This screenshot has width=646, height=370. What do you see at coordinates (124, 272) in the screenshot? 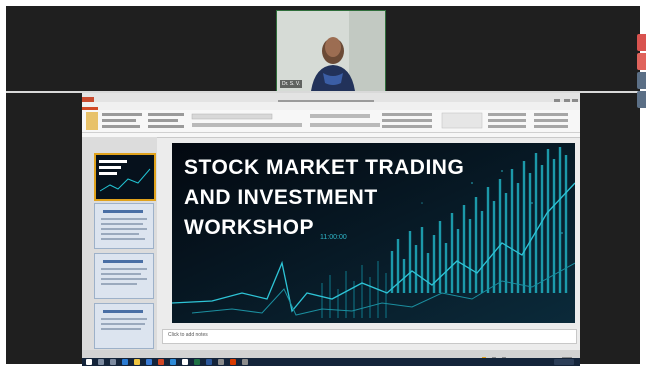
I see `slide-thumbnail-3-preview` at bounding box center [124, 272].